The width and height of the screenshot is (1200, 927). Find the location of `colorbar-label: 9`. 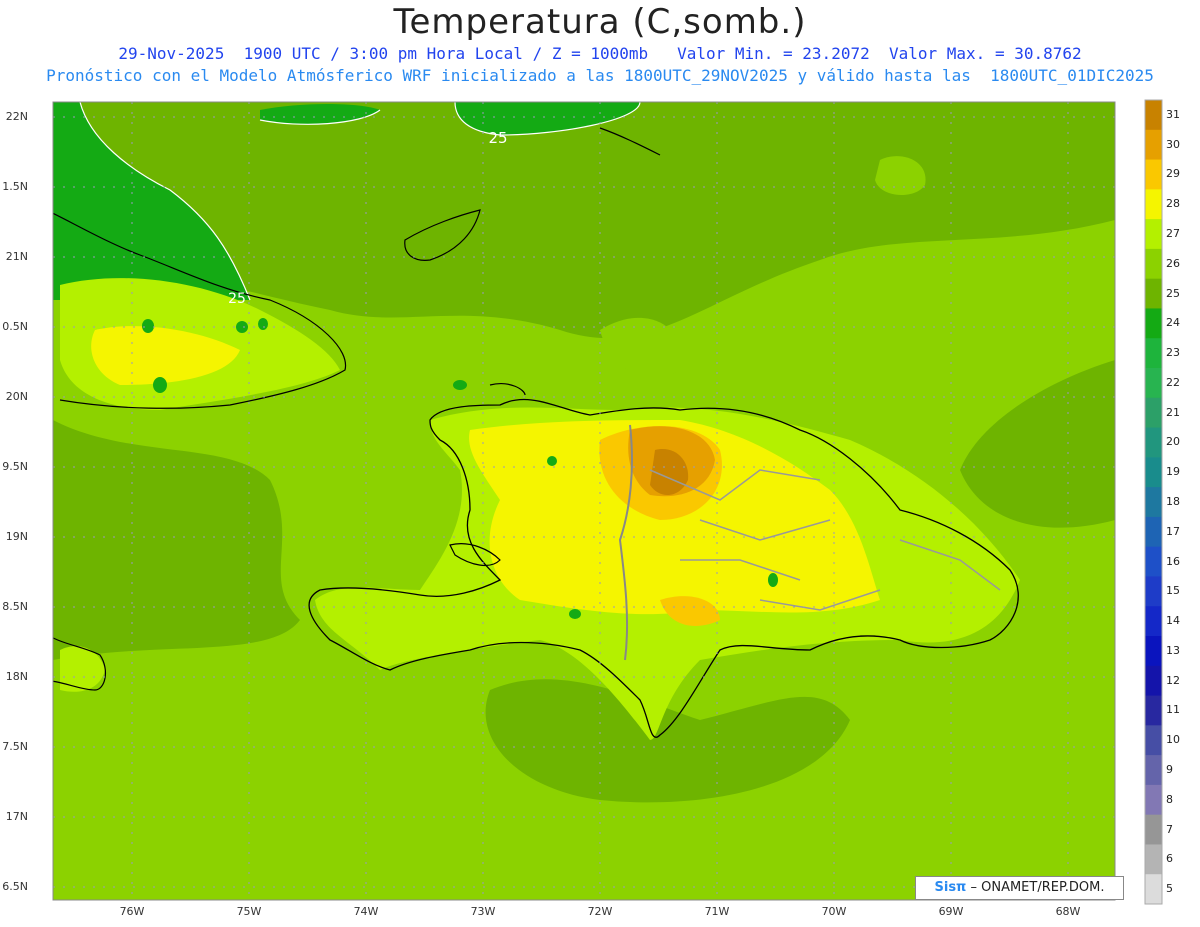

colorbar-label: 9 is located at coordinates (1169, 769).